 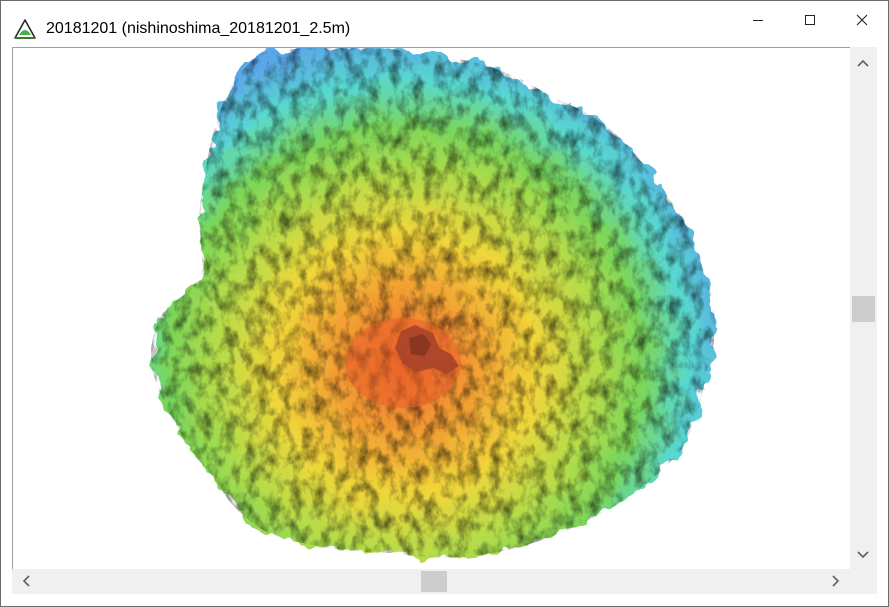 I want to click on maximize-button, so click(x=810, y=20).